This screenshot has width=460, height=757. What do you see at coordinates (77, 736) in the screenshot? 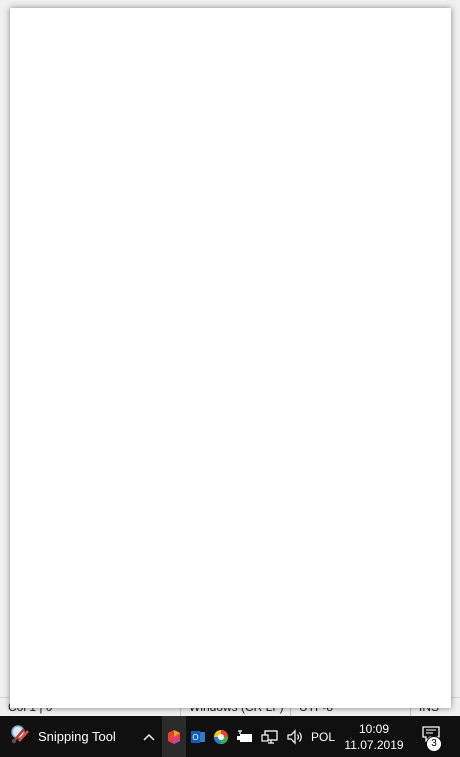
I see `taskbar-app-label: Snipping Tool` at bounding box center [77, 736].